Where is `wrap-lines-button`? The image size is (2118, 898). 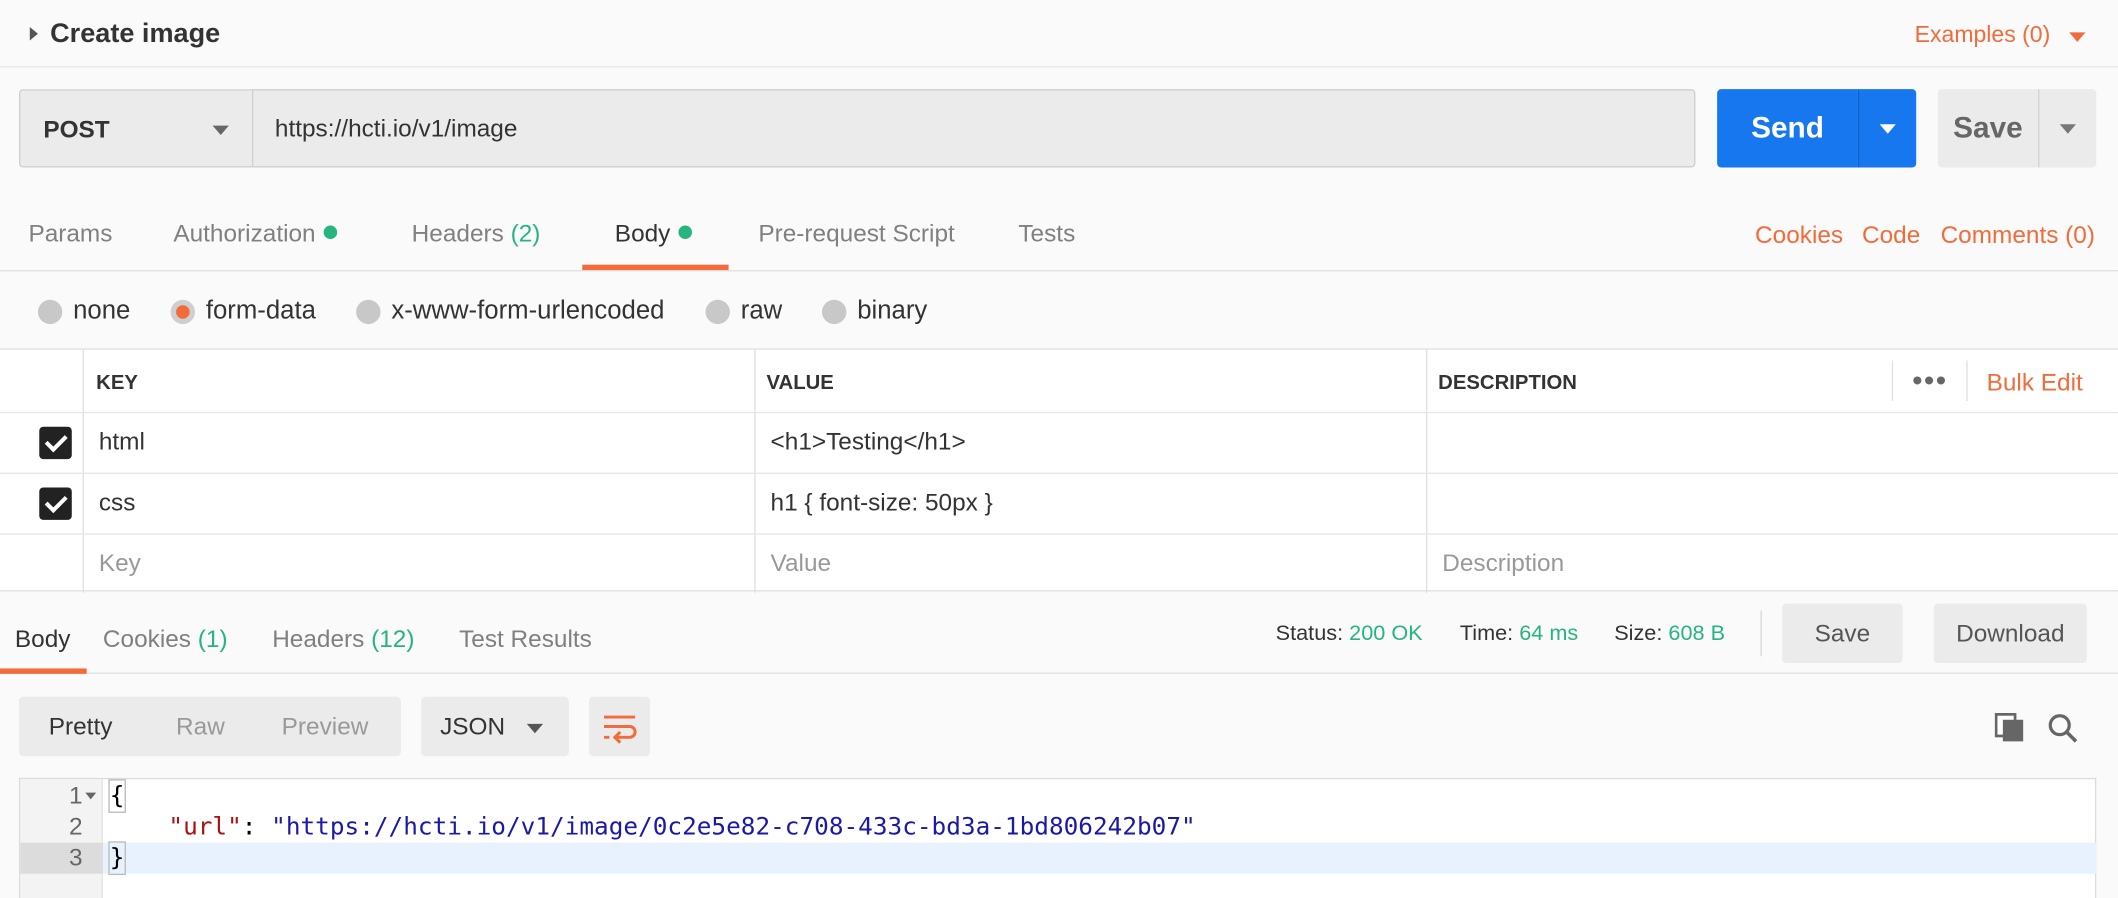 wrap-lines-button is located at coordinates (620, 726).